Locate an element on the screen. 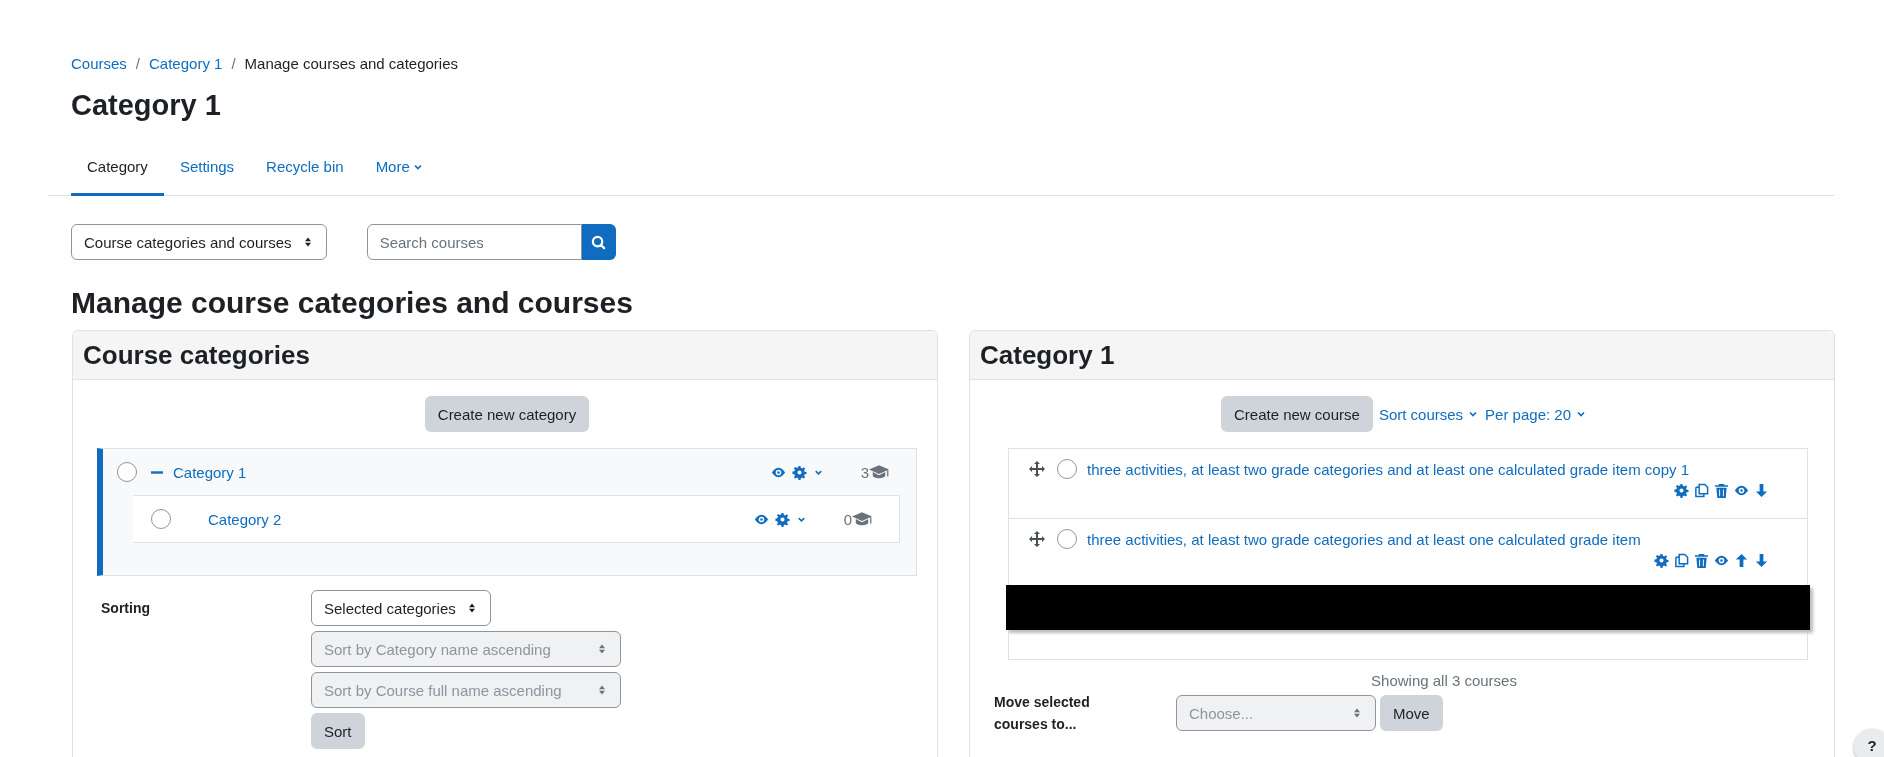  sort-button: Sort is located at coordinates (338, 731).